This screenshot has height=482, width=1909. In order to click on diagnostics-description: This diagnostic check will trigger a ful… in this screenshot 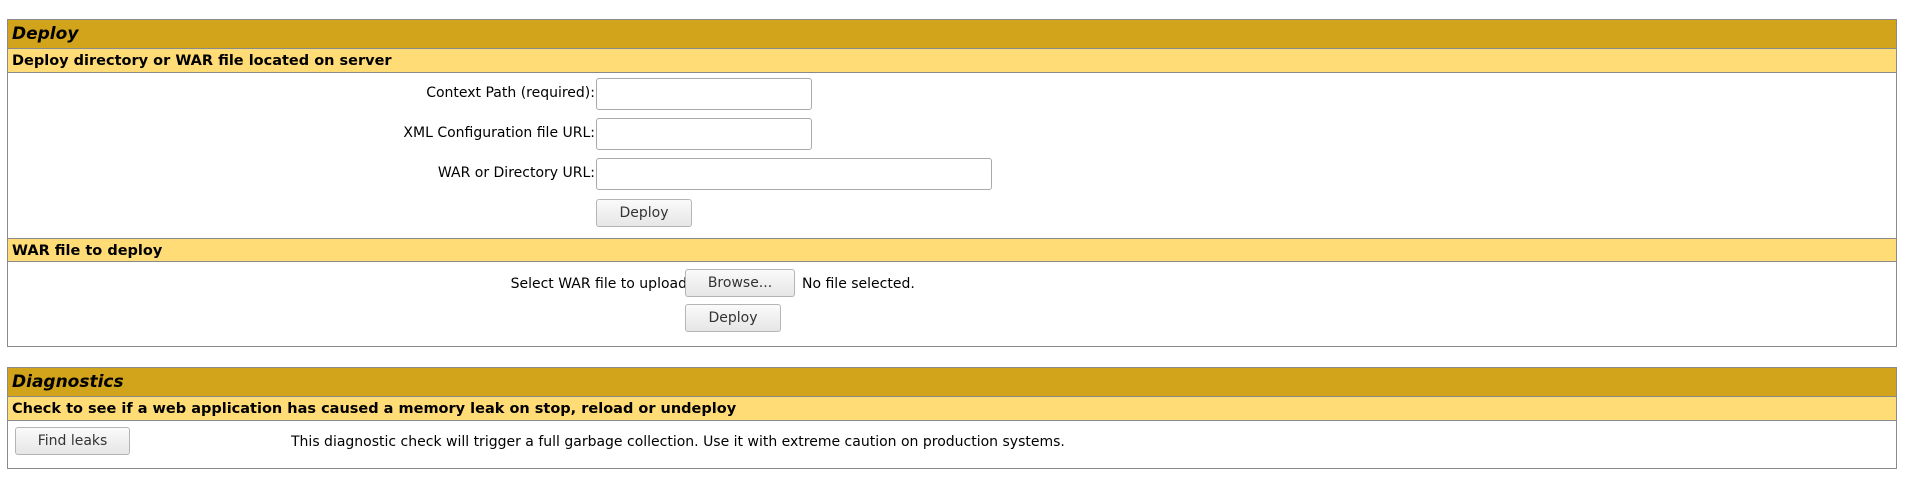, I will do `click(678, 442)`.